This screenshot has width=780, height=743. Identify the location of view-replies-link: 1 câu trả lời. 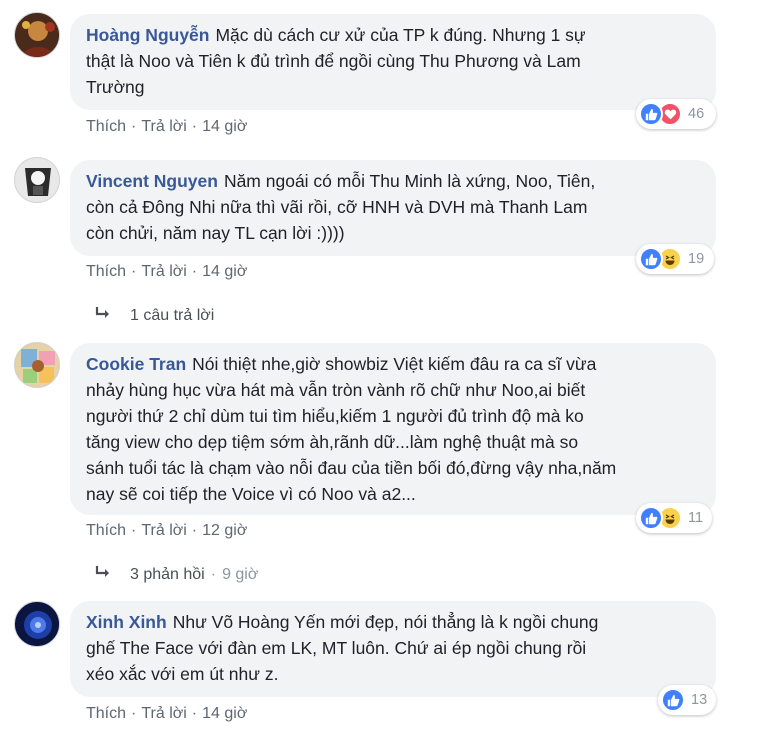
(154, 315).